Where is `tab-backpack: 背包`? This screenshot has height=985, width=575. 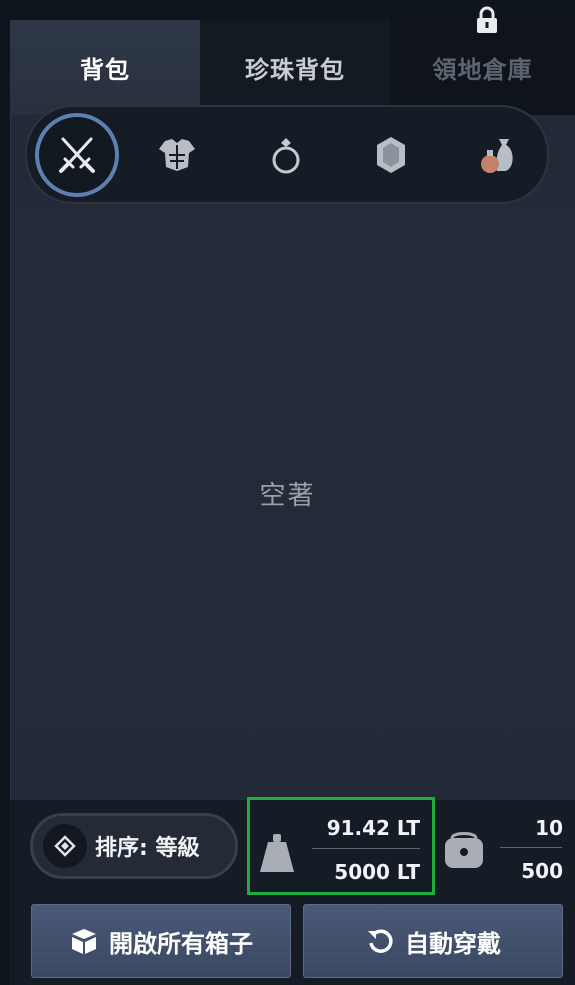 tab-backpack: 背包 is located at coordinates (105, 67).